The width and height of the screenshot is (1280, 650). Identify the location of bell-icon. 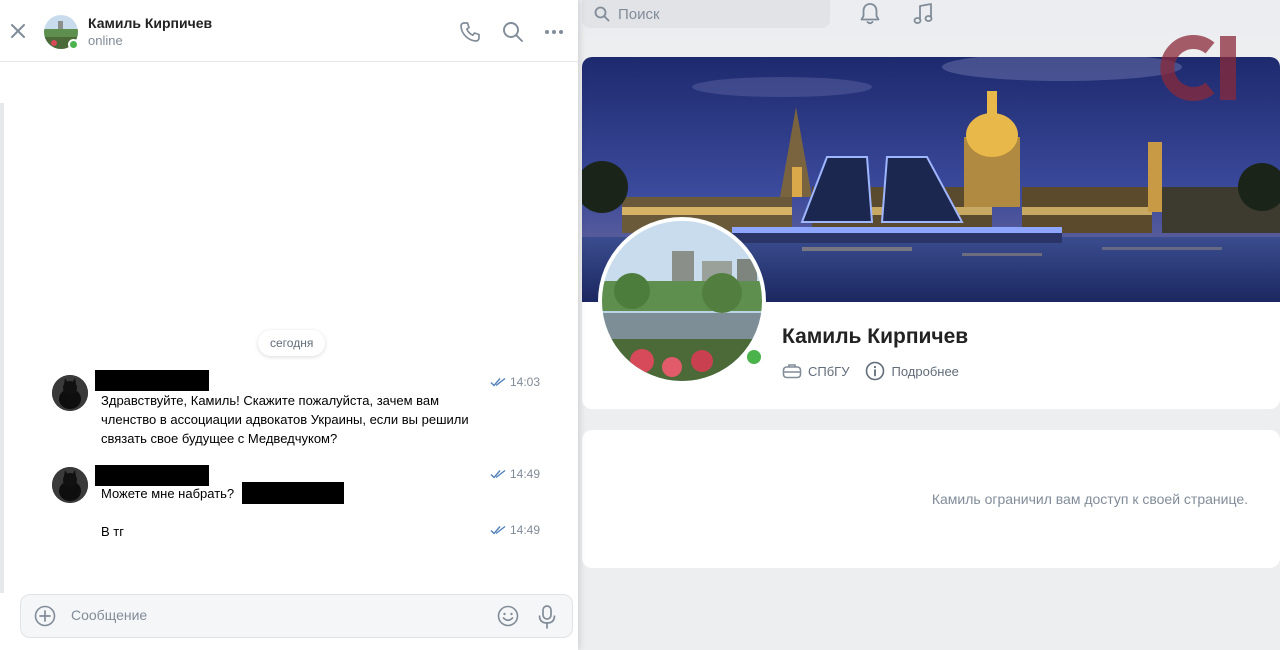
(870, 14).